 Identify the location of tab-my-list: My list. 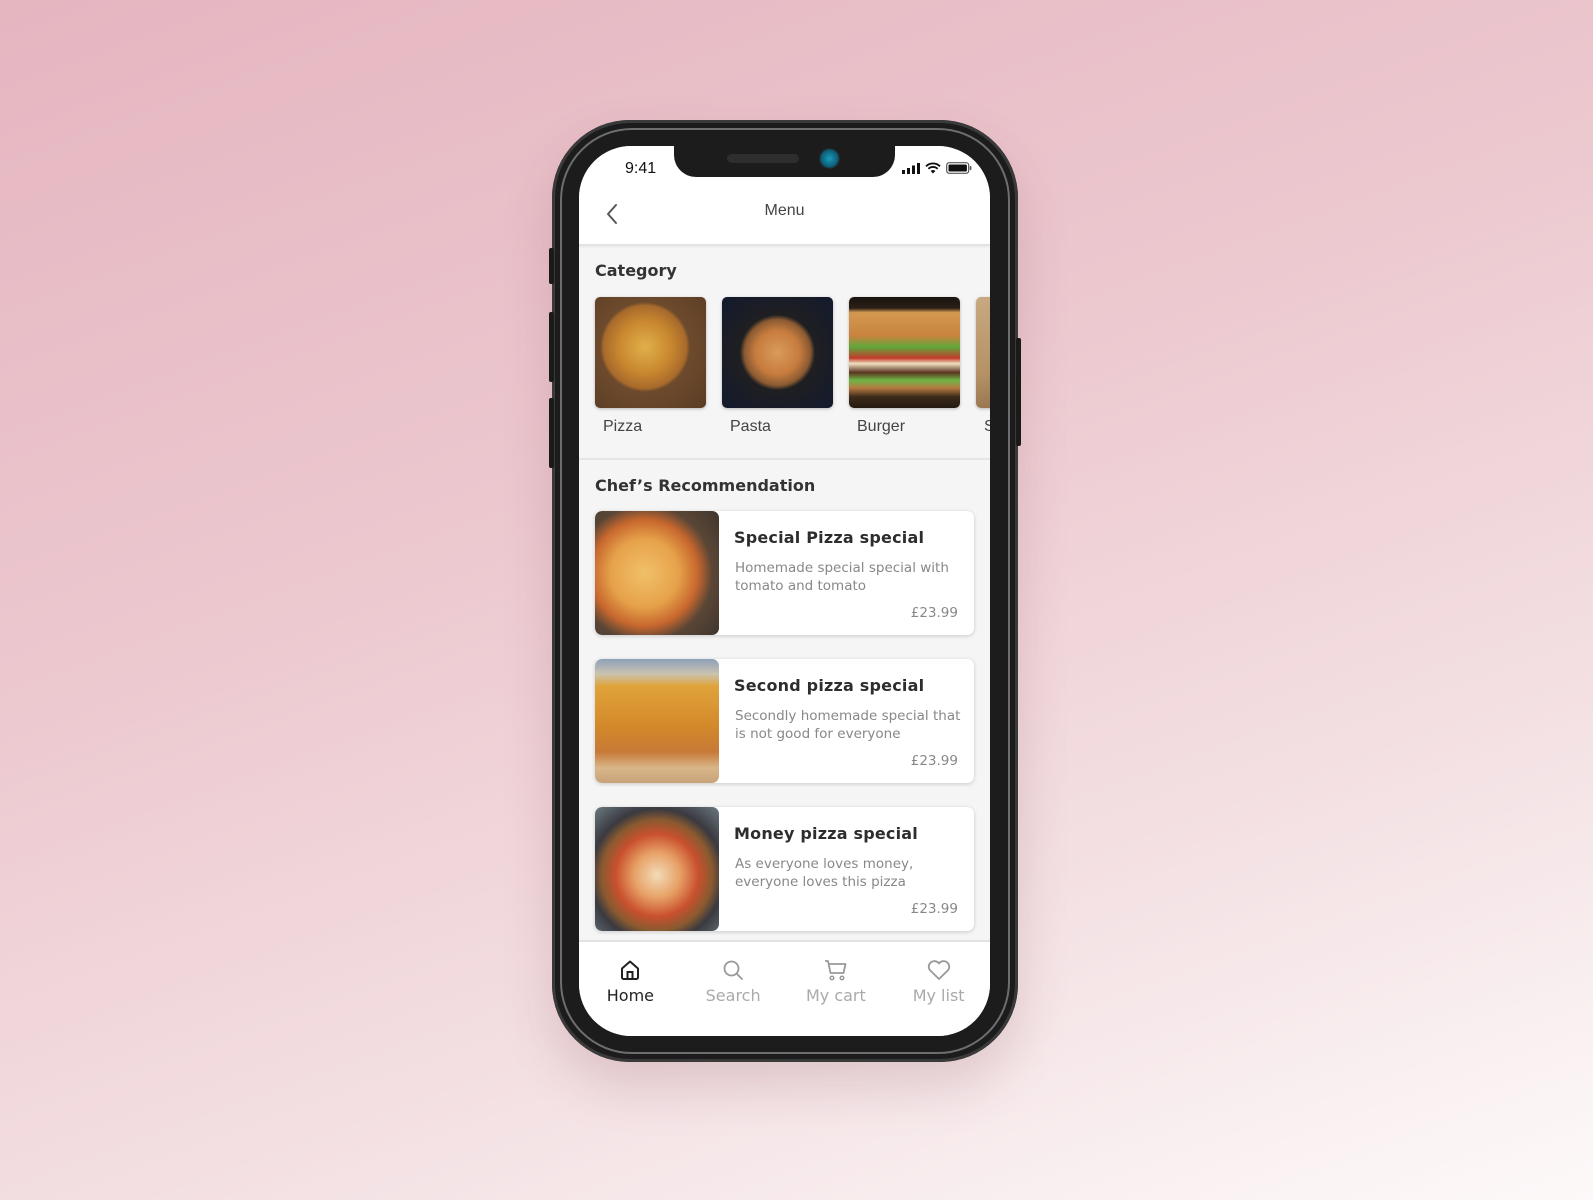
(938, 989).